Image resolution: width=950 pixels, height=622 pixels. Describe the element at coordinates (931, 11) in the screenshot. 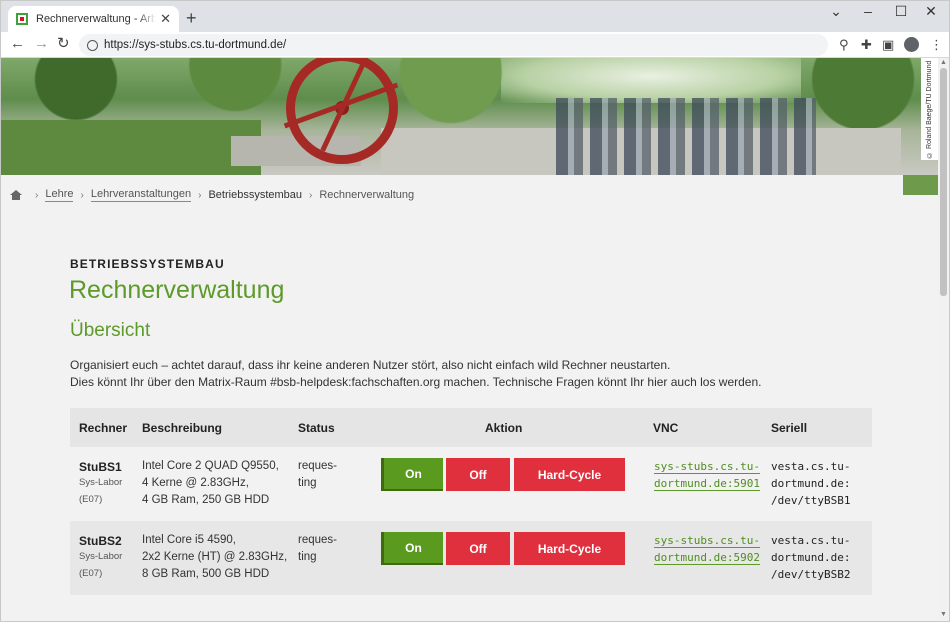

I see `close-window-icon: ✕` at that location.